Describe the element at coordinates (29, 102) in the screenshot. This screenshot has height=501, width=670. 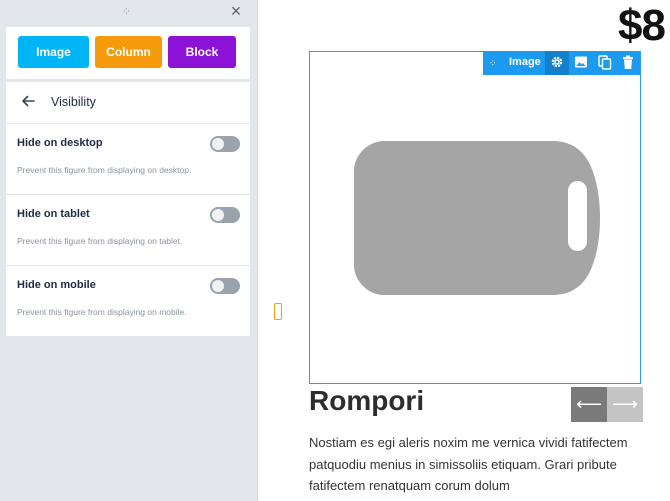
I see `arrow-left-icon` at that location.